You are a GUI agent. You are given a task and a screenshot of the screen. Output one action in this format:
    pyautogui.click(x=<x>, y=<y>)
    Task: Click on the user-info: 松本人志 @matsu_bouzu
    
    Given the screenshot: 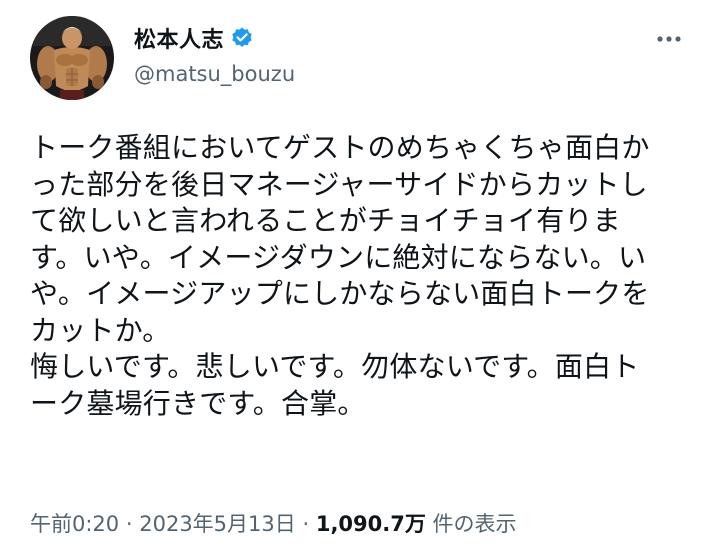 What is the action you would take?
    pyautogui.click(x=214, y=54)
    